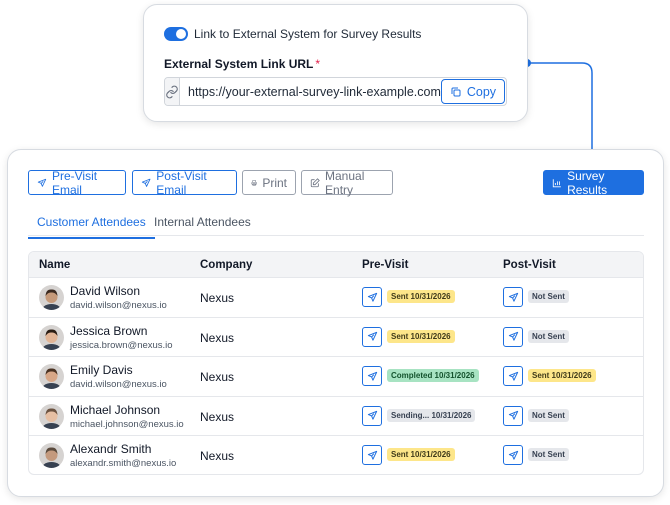 Image resolution: width=670 pixels, height=505 pixels. Describe the element at coordinates (318, 64) in the screenshot. I see `required-mark: *` at that location.